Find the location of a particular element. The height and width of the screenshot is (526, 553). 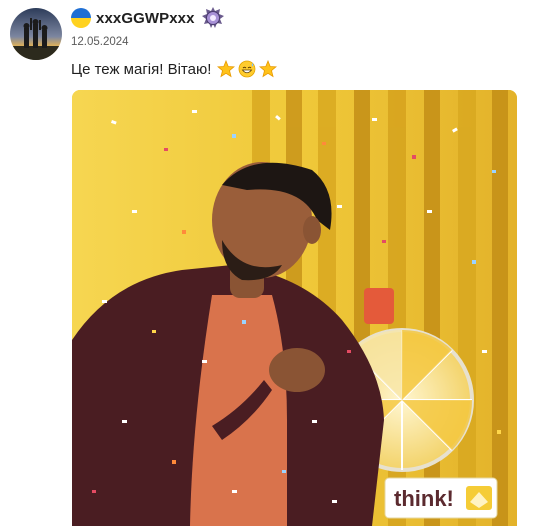

post-header: xxxGGWPxxx is located at coordinates (148, 18).